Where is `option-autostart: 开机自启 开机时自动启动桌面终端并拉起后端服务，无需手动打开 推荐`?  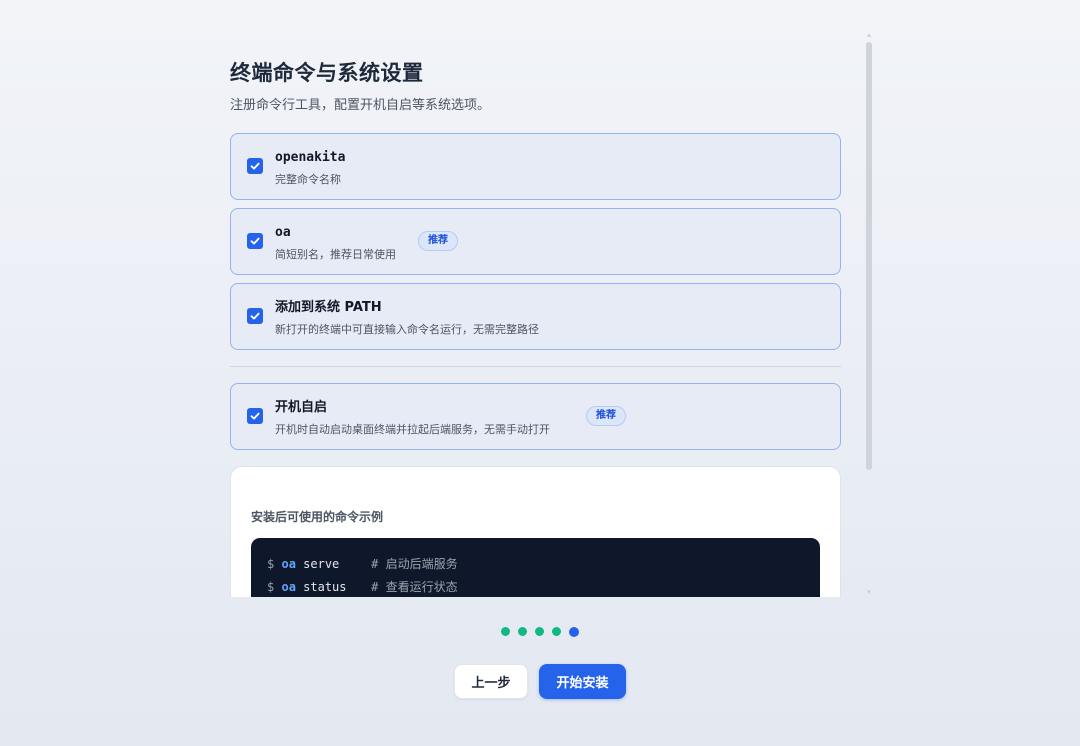
option-autostart: 开机自启 开机时自动启动桌面终端并拉起后端服务，无需手动打开 推荐 is located at coordinates (535, 416).